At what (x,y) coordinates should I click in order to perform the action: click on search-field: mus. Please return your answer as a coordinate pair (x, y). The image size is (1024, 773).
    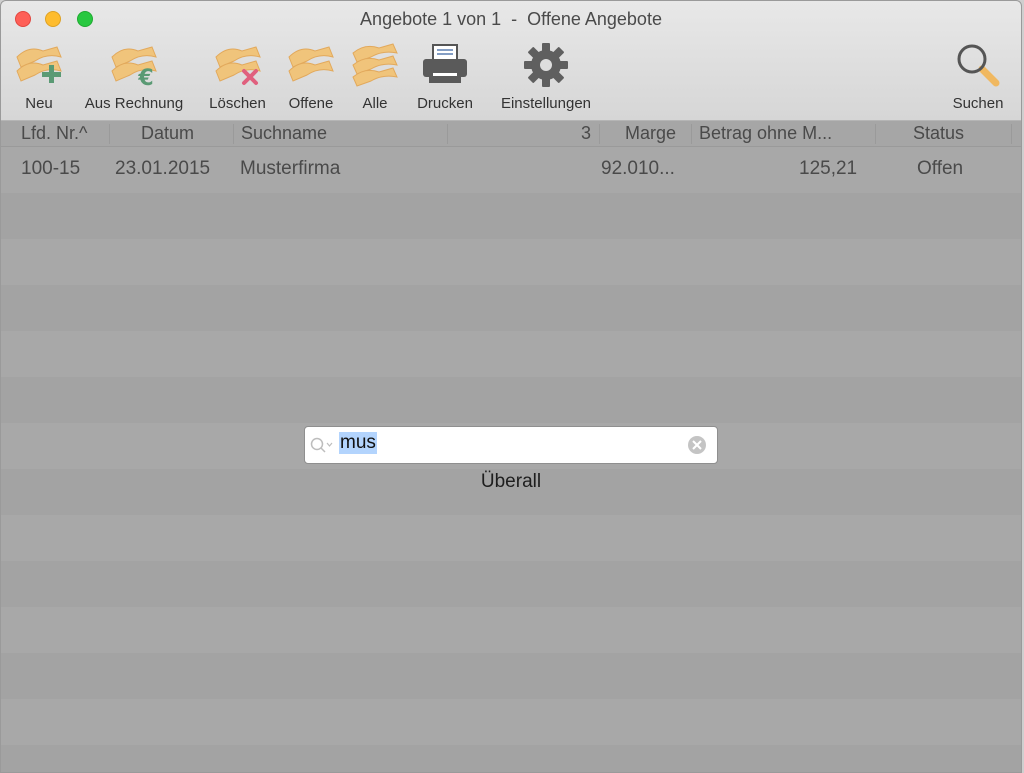
    Looking at the image, I should click on (511, 445).